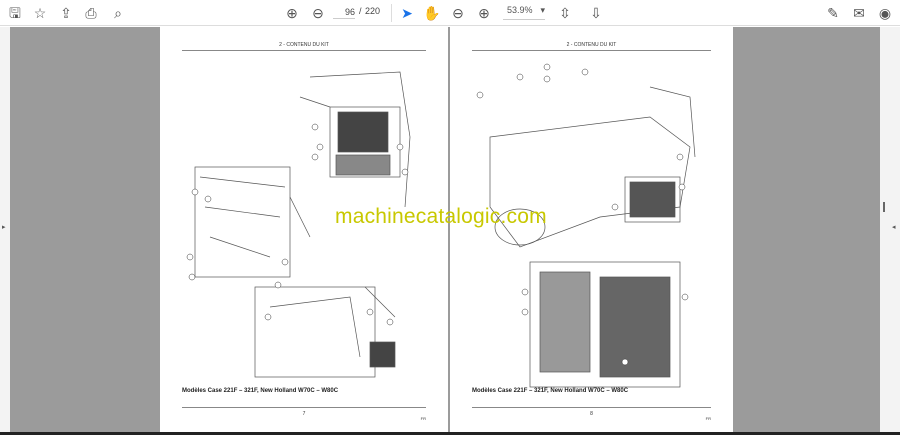 The height and width of the screenshot is (435, 900). Describe the element at coordinates (833, 13) in the screenshot. I see `sign-icon: ✎` at that location.